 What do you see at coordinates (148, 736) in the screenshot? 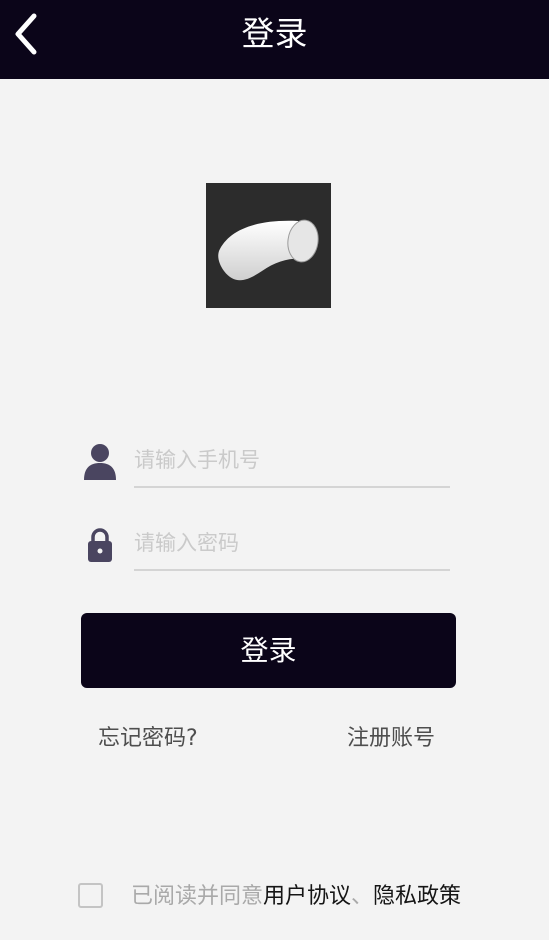
I see `forgot-password-link: 忘记密码?` at bounding box center [148, 736].